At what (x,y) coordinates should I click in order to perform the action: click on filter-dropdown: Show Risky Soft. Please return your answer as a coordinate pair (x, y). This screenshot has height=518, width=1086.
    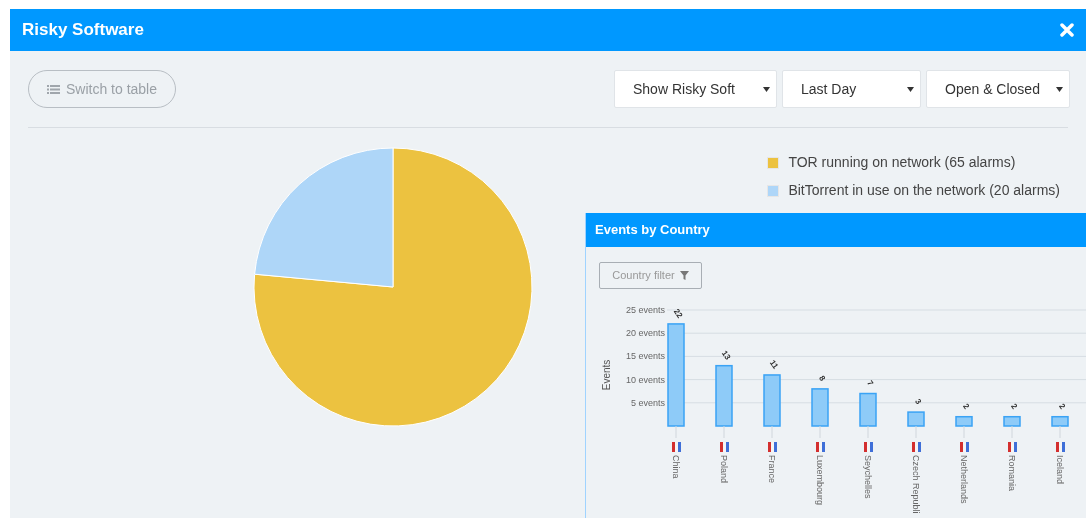
    Looking at the image, I should click on (695, 89).